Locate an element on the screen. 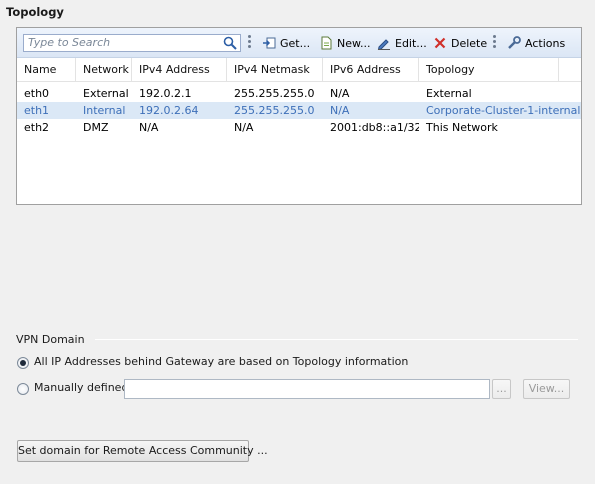 This screenshot has height=484, width=595. actions-button: Actions is located at coordinates (536, 43).